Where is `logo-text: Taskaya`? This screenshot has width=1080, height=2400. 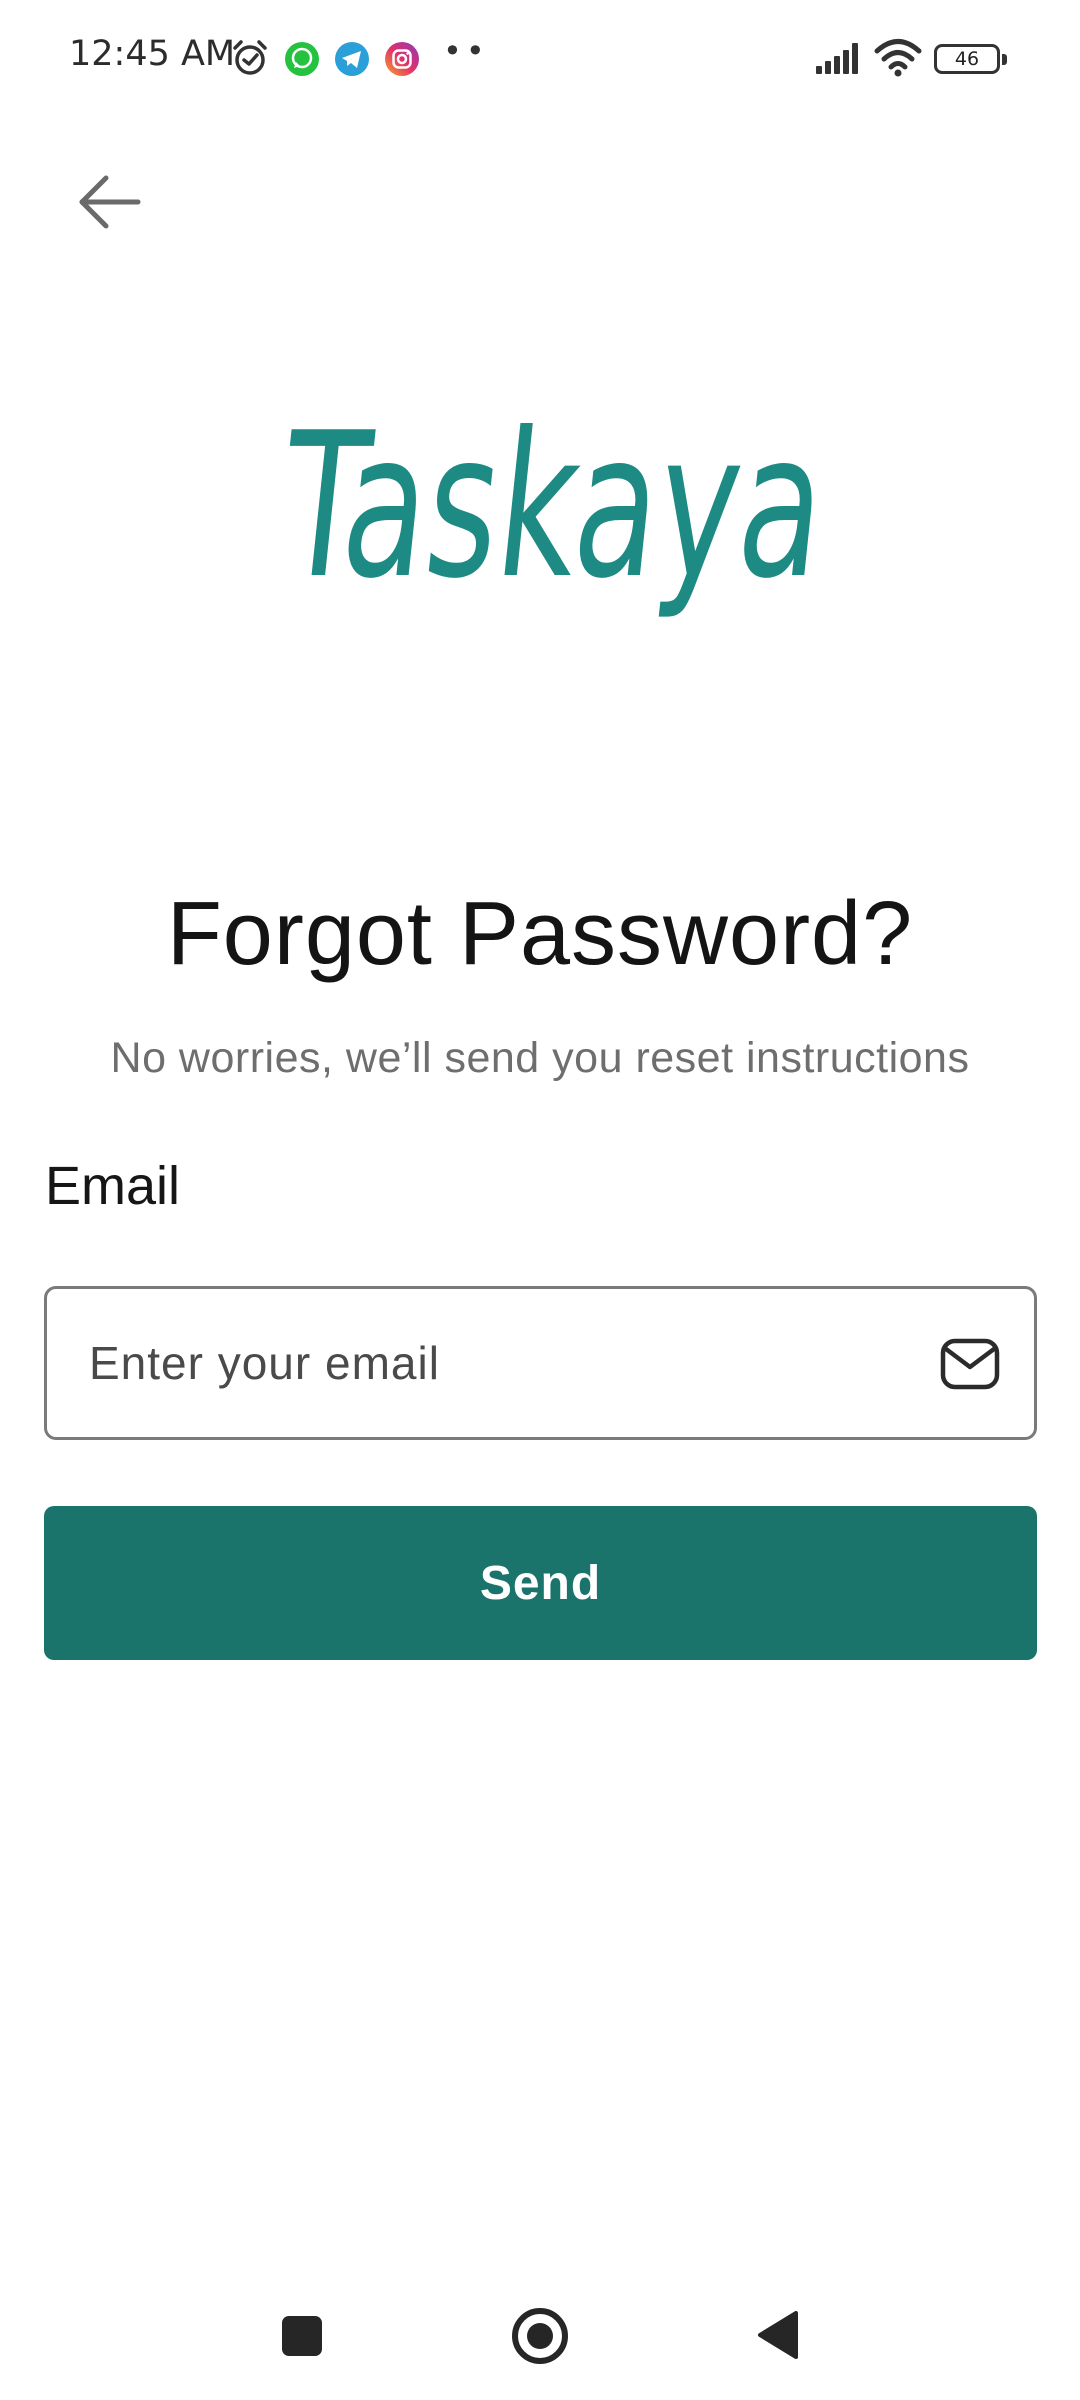 logo-text: Taskaya is located at coordinates (552, 516).